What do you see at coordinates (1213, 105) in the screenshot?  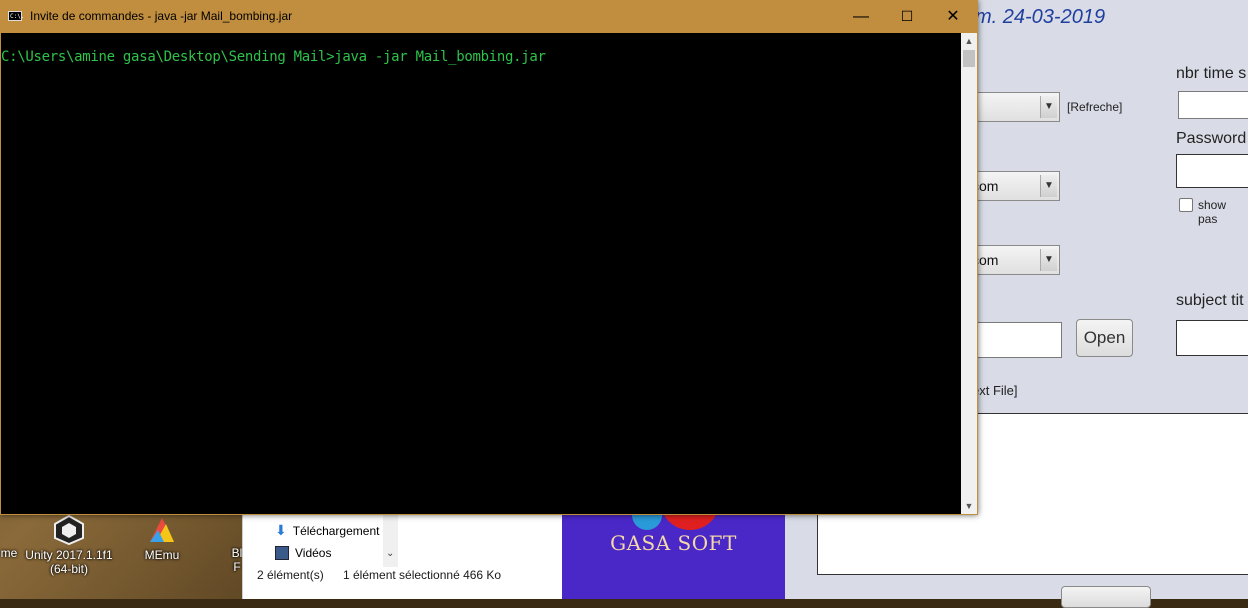 I see `nbr-time-input` at bounding box center [1213, 105].